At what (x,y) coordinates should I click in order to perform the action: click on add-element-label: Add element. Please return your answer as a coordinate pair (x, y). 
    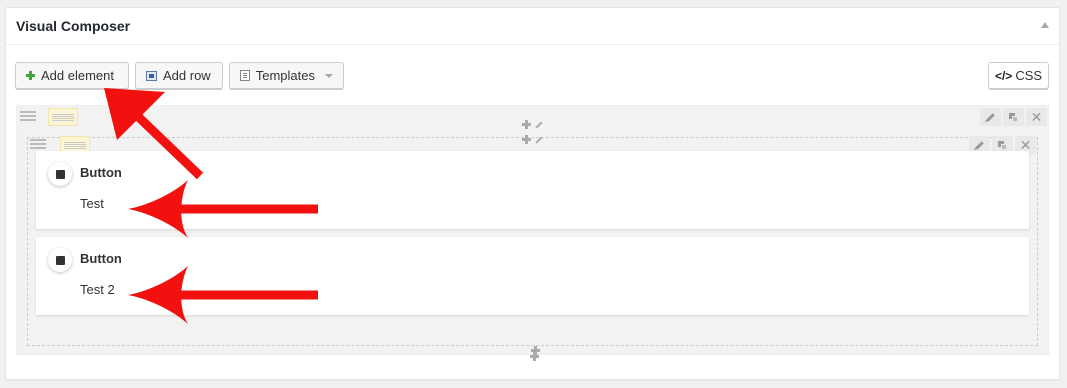
    Looking at the image, I should click on (77, 75).